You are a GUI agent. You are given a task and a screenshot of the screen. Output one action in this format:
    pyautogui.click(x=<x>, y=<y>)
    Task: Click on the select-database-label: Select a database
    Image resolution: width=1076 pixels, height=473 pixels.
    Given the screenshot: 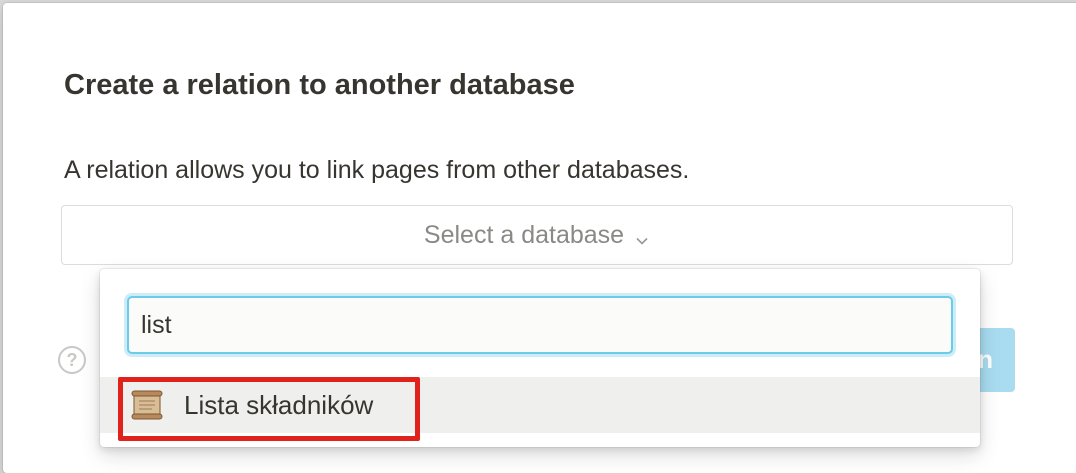 What is the action you would take?
    pyautogui.click(x=524, y=234)
    